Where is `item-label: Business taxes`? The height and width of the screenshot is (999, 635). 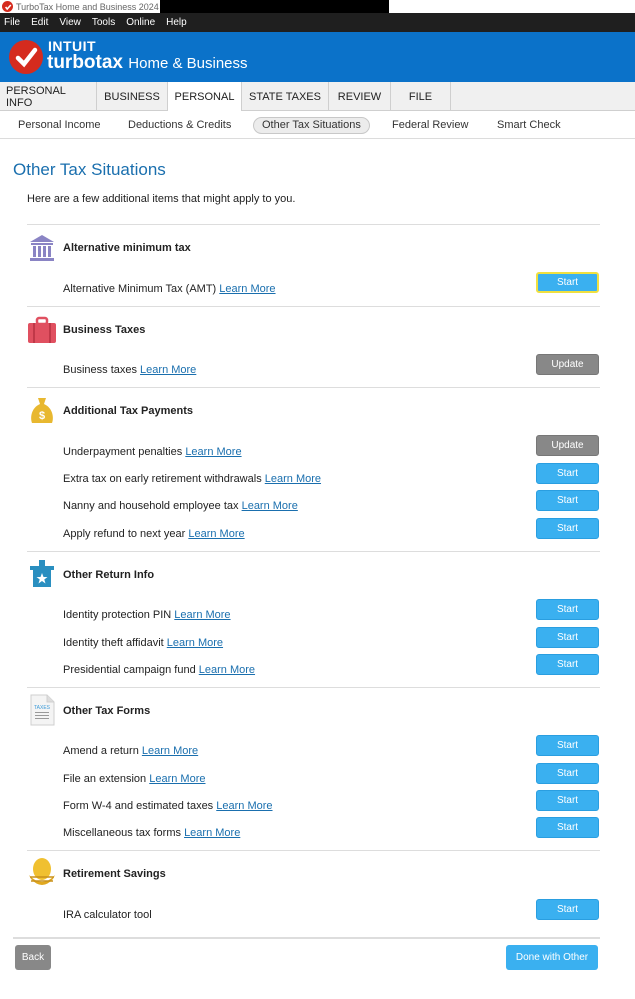 item-label: Business taxes is located at coordinates (100, 370).